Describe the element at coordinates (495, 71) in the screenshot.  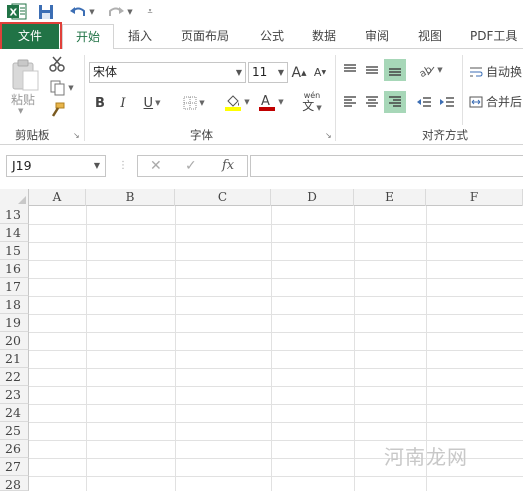
I see `wrap-text-button: 自动换` at that location.